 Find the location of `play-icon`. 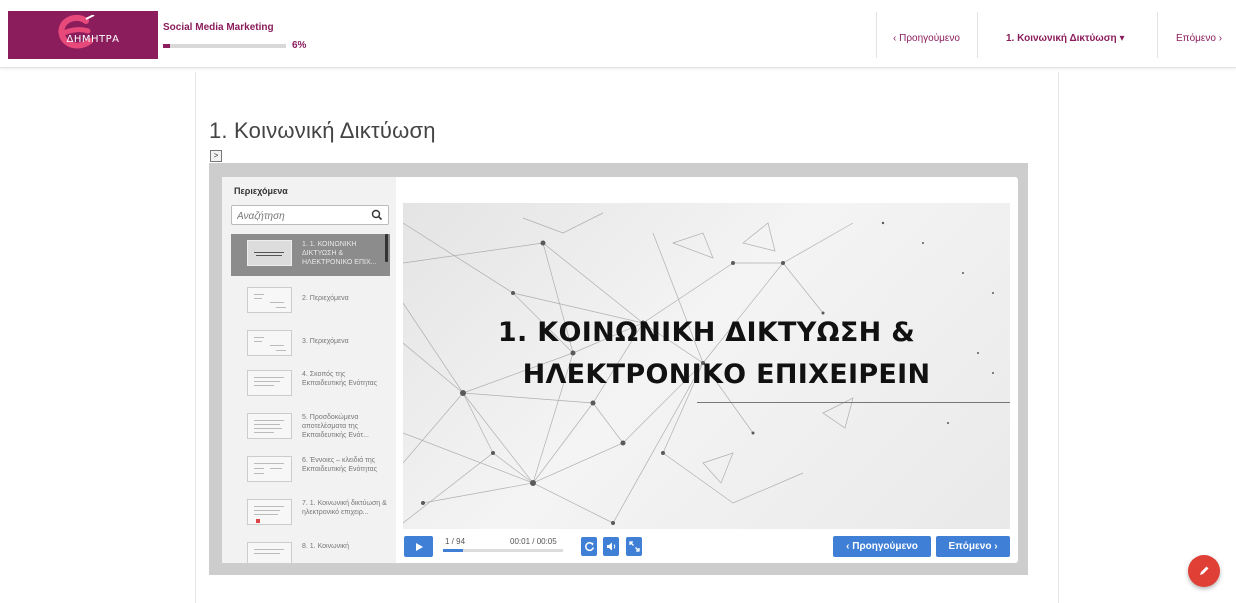

play-icon is located at coordinates (419, 546).